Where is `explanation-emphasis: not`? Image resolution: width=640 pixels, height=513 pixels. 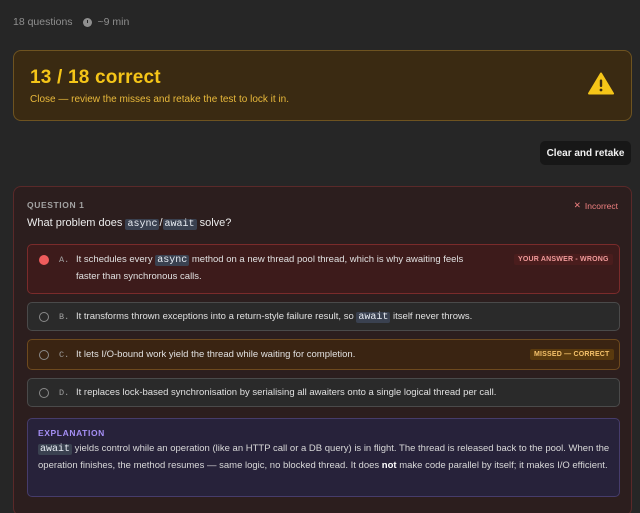
explanation-emphasis: not is located at coordinates (389, 465).